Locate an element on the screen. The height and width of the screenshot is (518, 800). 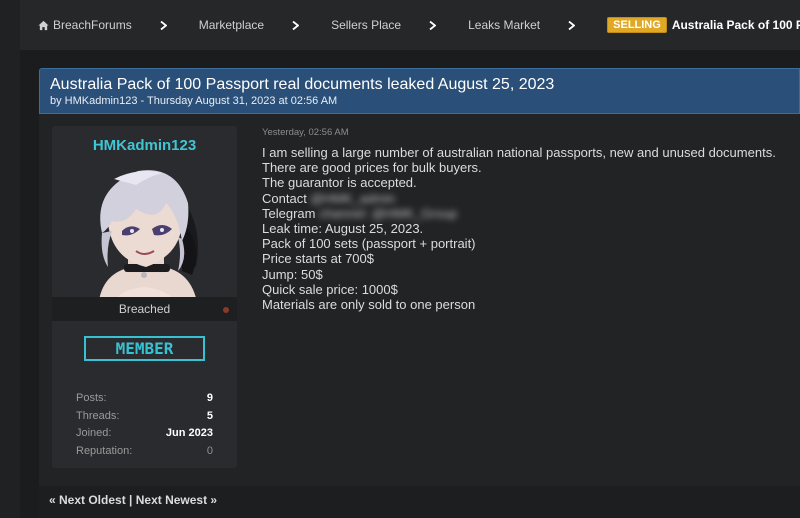
stat-label: Posts: is located at coordinates (91, 397).